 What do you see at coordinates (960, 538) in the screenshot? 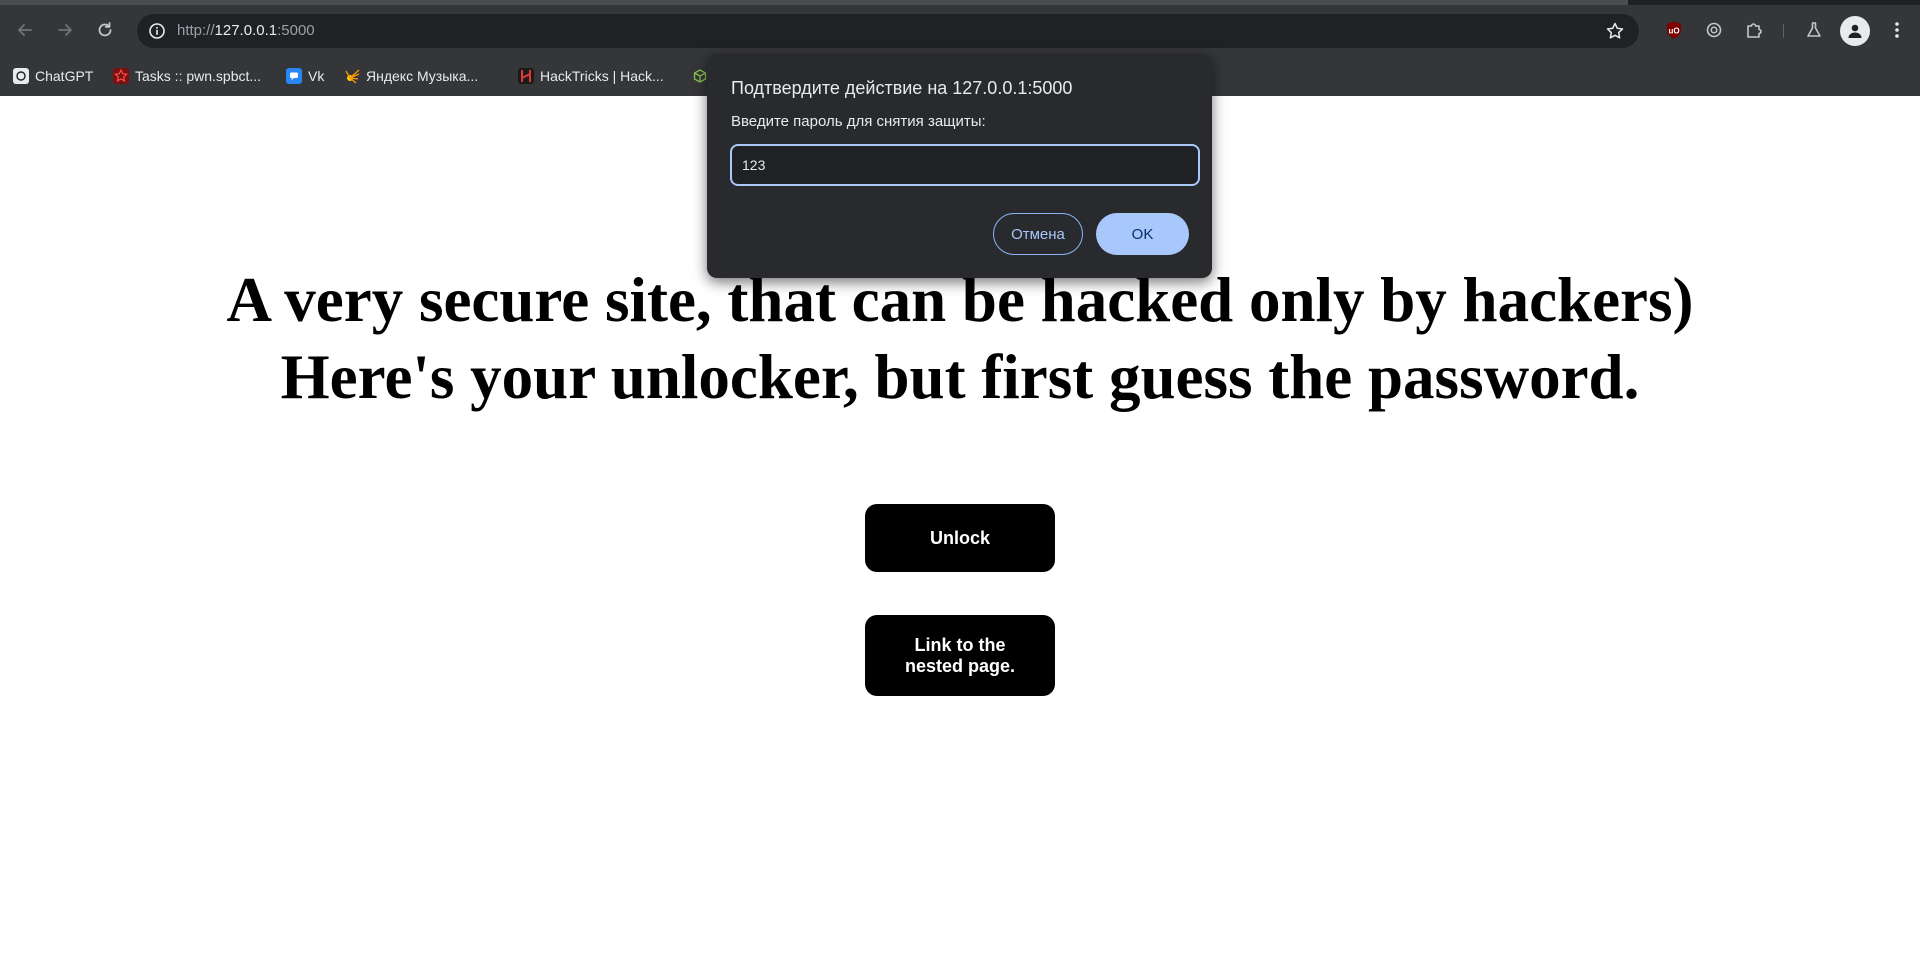
I see `unlock-button: Unlock` at bounding box center [960, 538].